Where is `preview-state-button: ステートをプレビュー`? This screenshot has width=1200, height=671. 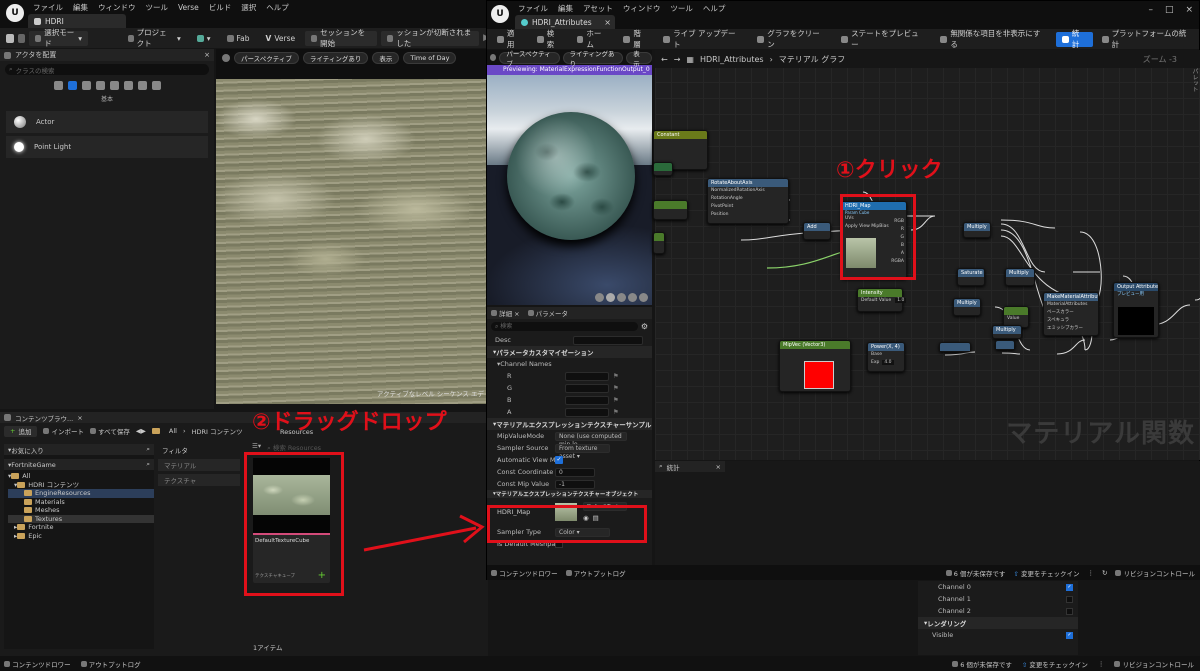 preview-state-button: ステートをプレビュー is located at coordinates (883, 39).